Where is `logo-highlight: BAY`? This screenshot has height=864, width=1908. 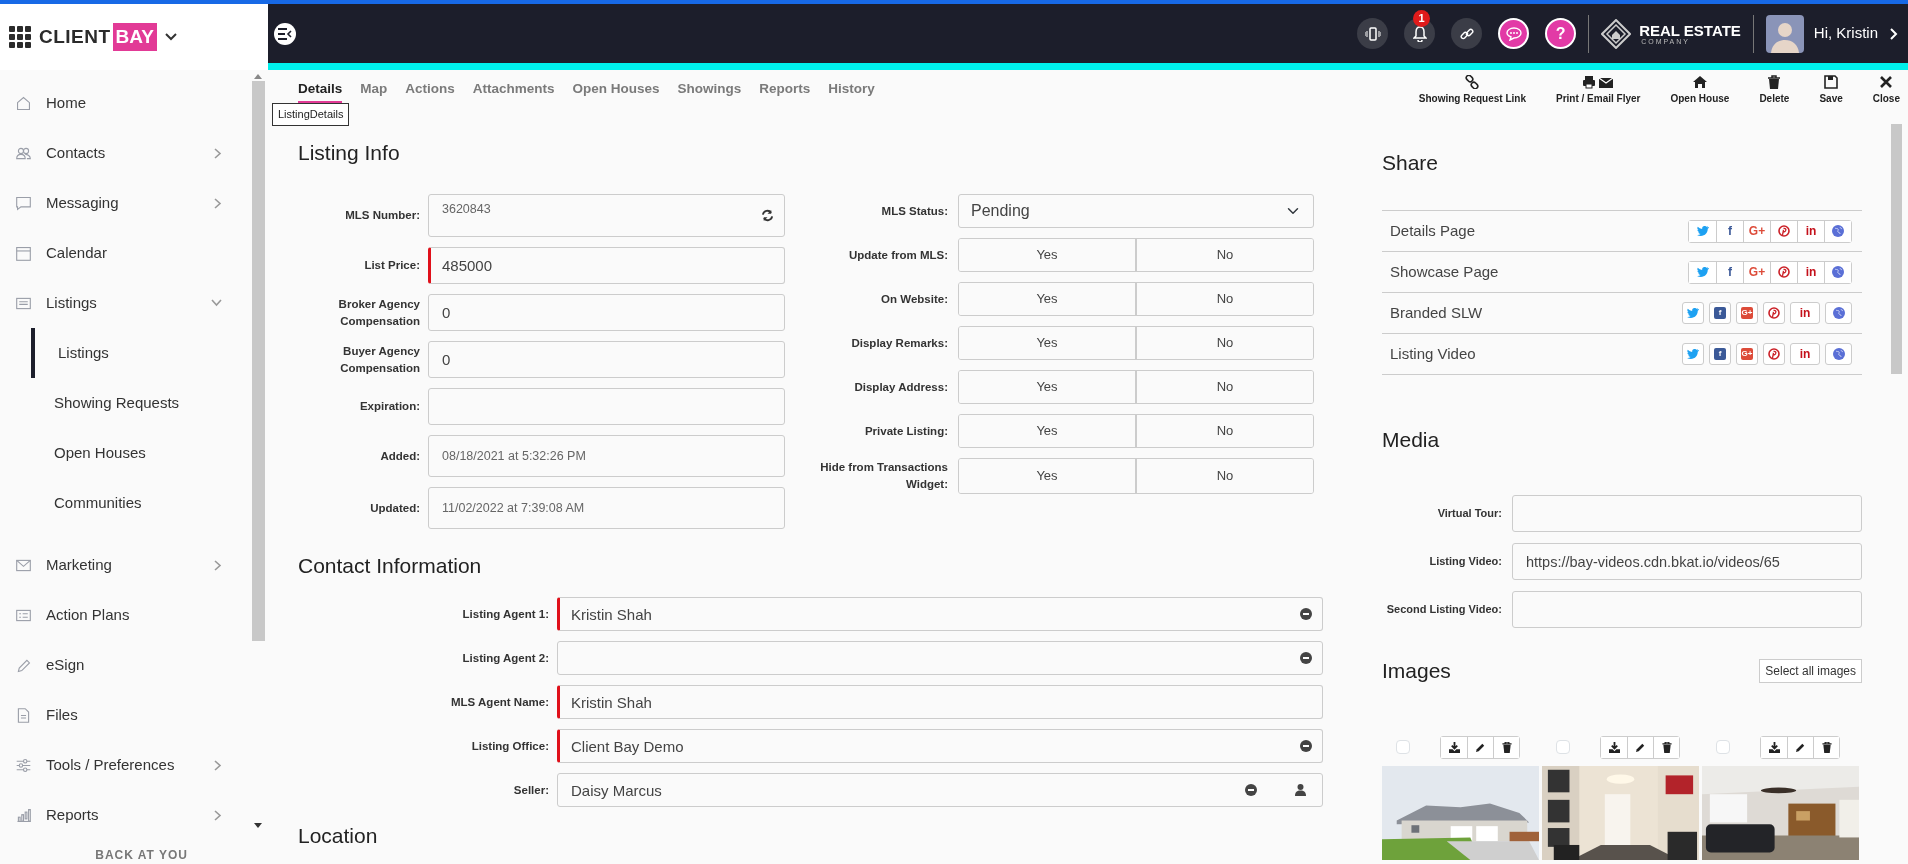
logo-highlight: BAY is located at coordinates (134, 37).